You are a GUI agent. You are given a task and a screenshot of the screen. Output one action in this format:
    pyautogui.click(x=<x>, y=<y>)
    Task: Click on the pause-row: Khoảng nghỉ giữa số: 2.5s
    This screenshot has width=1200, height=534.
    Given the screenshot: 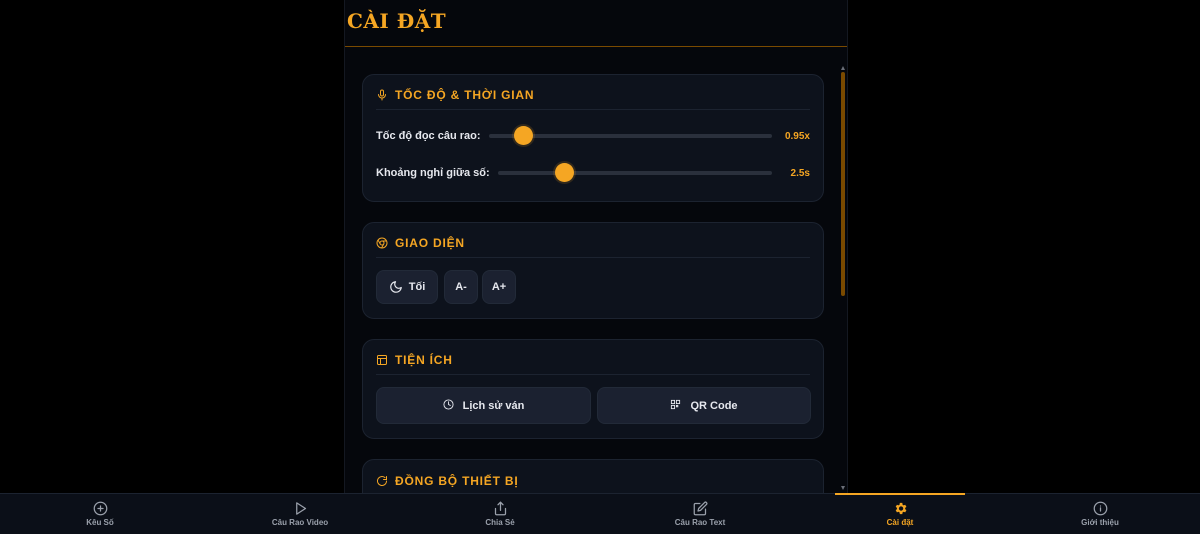 What is the action you would take?
    pyautogui.click(x=593, y=173)
    